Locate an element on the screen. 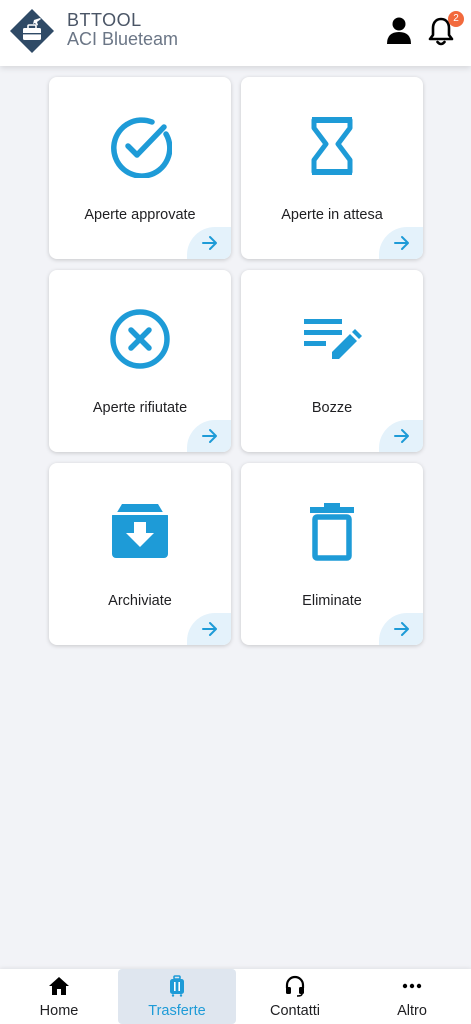 Image resolution: width=471 pixels, height=1024 pixels. nav-label: Home is located at coordinates (59, 1011).